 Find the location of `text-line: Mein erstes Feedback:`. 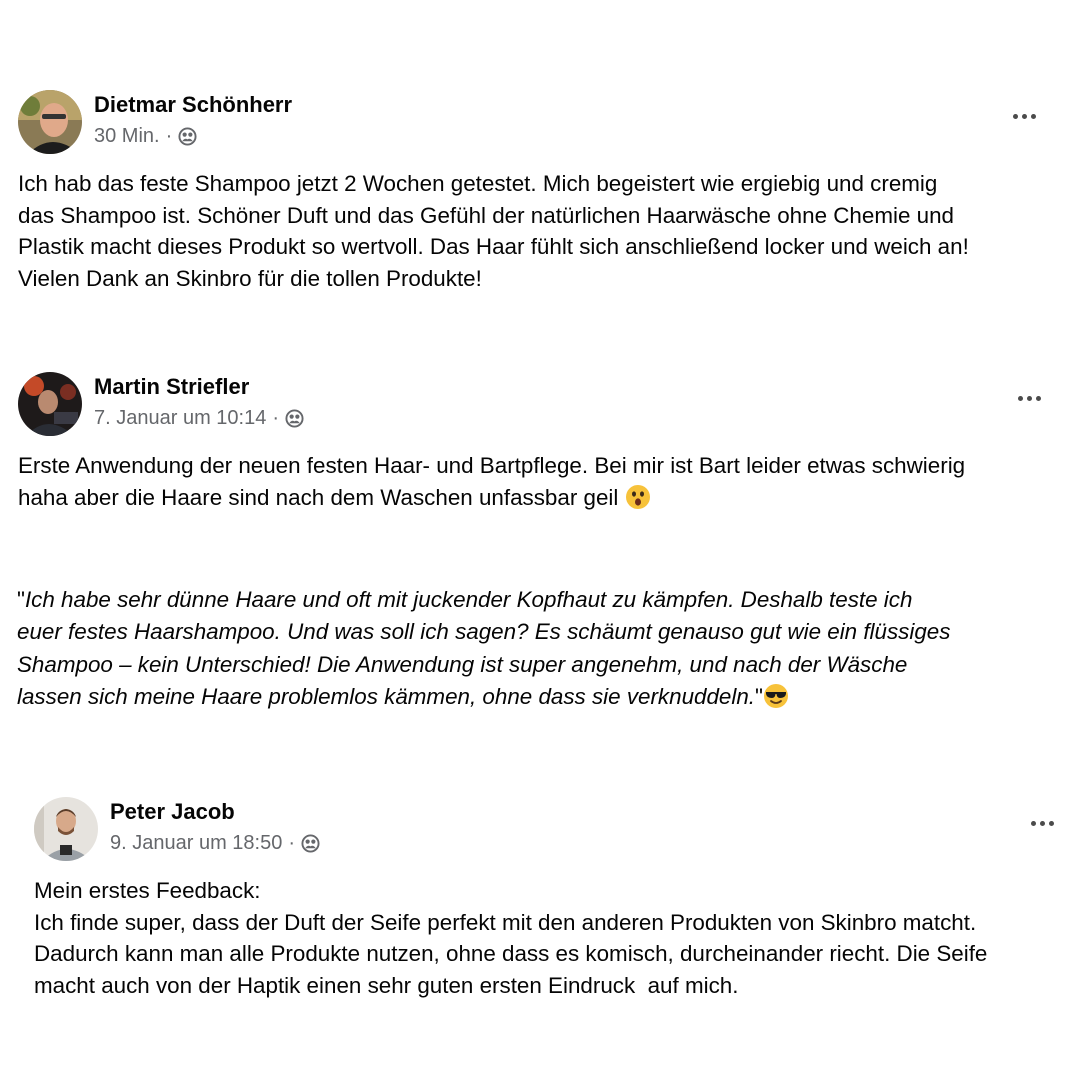

text-line: Mein erstes Feedback: is located at coordinates (147, 890).